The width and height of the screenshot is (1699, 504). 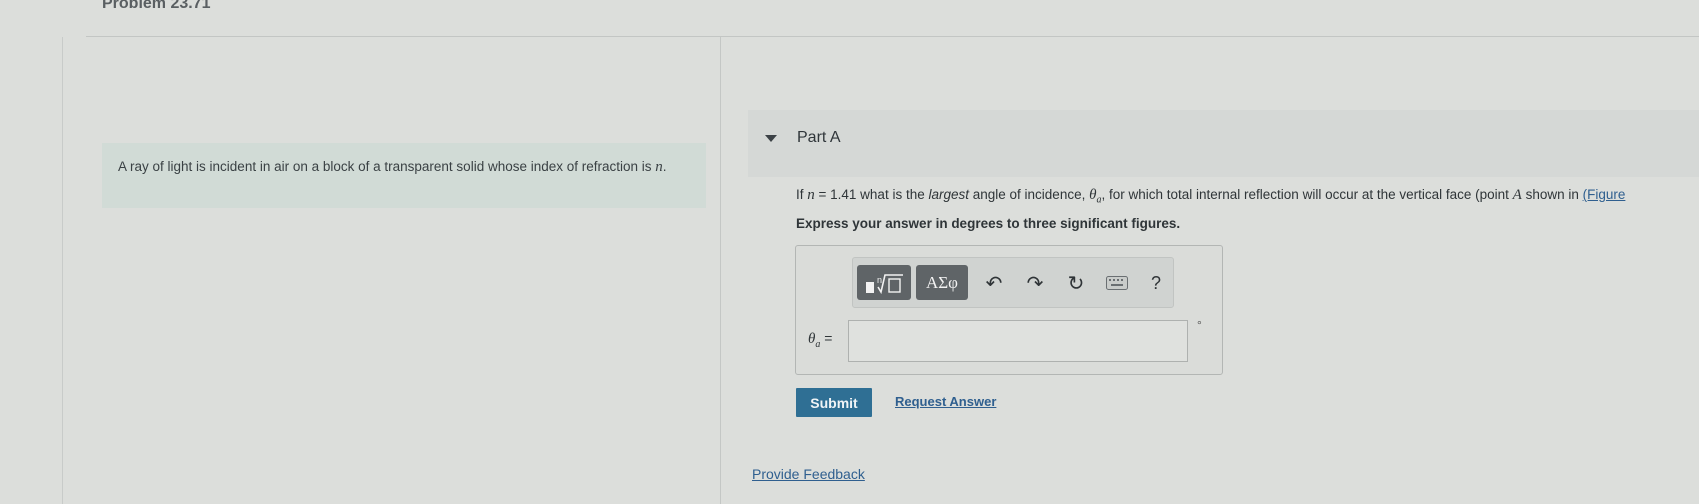 I want to click on svg-text: n, so click(x=879, y=280).